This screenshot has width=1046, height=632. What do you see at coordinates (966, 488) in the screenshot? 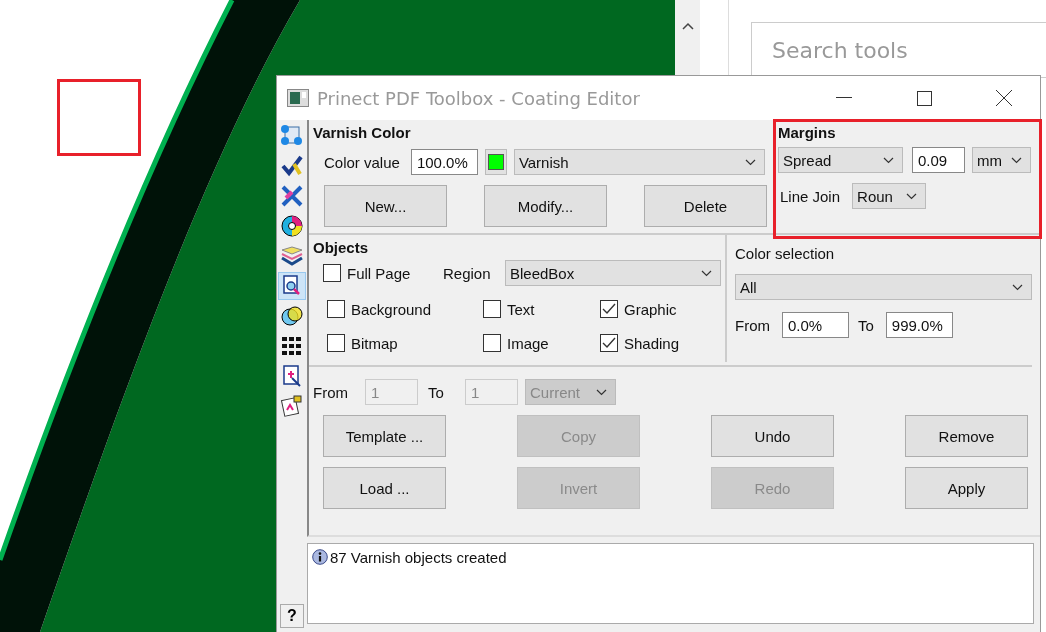
I see `action-button: Apply` at bounding box center [966, 488].